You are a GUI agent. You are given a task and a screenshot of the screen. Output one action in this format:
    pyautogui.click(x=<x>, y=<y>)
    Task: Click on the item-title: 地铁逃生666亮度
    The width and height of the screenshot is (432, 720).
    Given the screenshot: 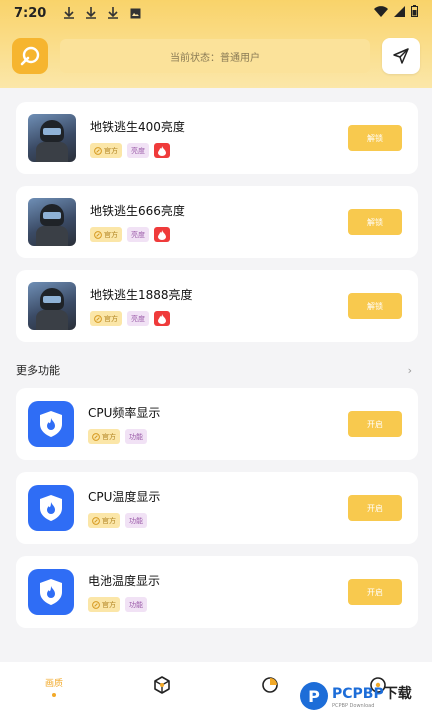 What is the action you would take?
    pyautogui.click(x=137, y=211)
    